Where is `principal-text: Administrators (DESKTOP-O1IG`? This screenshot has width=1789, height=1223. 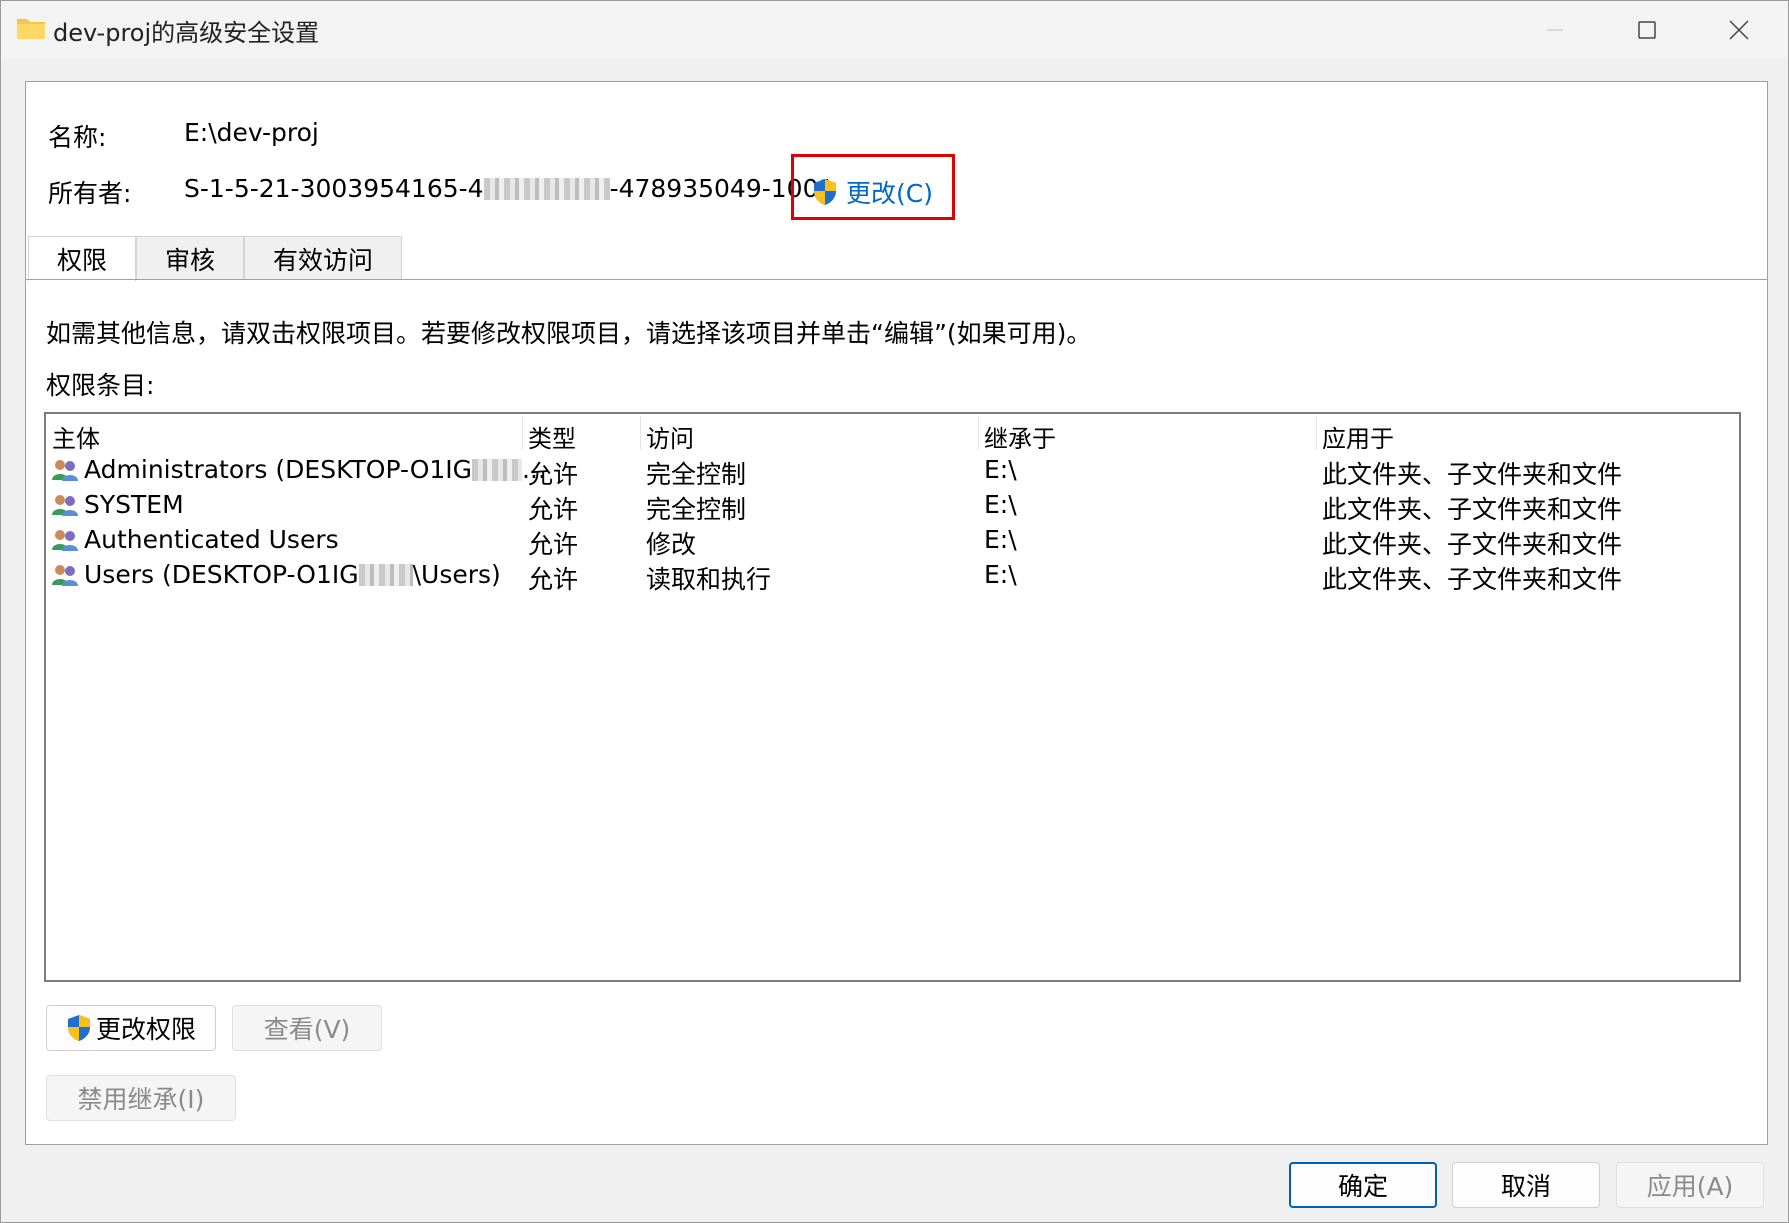 principal-text: Administrators (DESKTOP-O1IG is located at coordinates (278, 469).